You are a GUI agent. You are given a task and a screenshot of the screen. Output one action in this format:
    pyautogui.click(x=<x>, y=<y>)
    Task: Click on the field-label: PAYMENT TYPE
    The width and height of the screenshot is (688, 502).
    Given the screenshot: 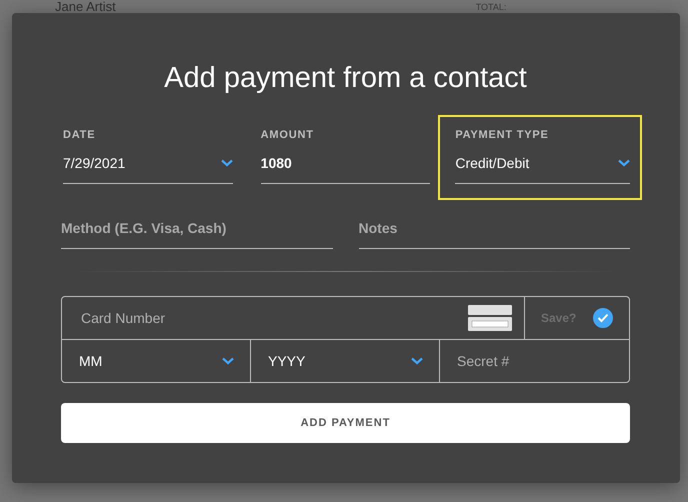 What is the action you would take?
    pyautogui.click(x=502, y=135)
    